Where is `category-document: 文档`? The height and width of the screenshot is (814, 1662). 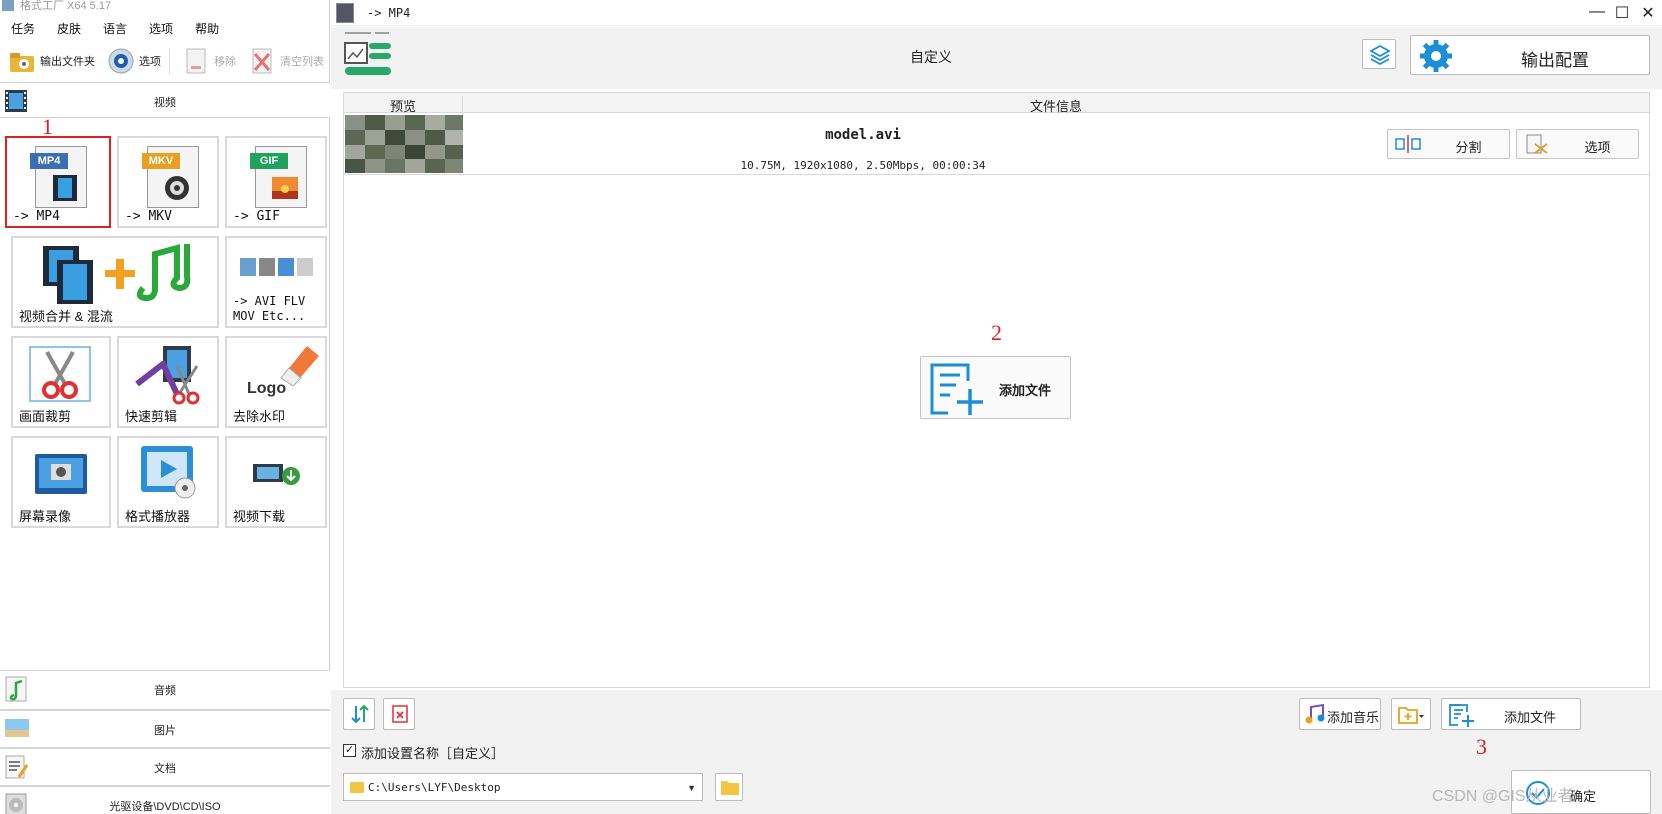 category-document: 文档 is located at coordinates (165, 767).